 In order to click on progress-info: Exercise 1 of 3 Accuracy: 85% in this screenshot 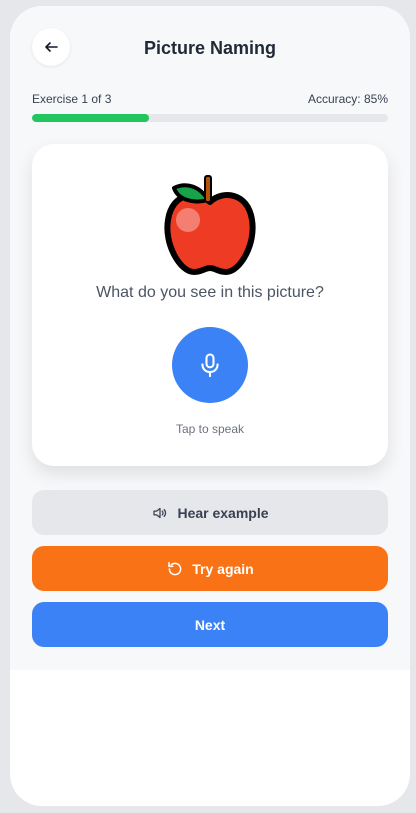, I will do `click(210, 99)`.